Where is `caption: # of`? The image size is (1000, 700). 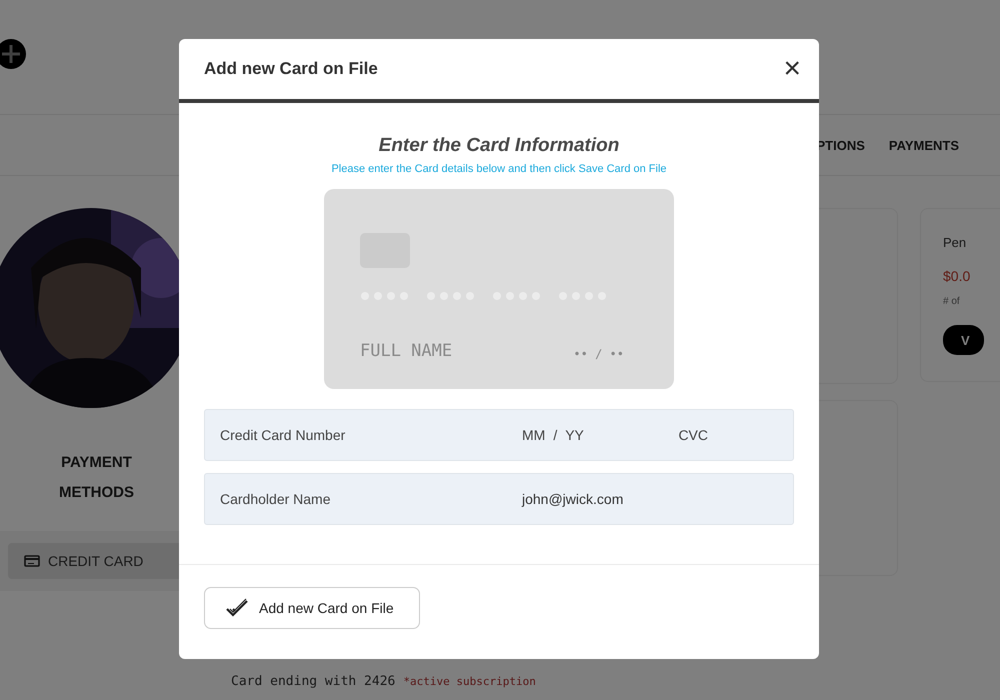 caption: # of is located at coordinates (951, 301).